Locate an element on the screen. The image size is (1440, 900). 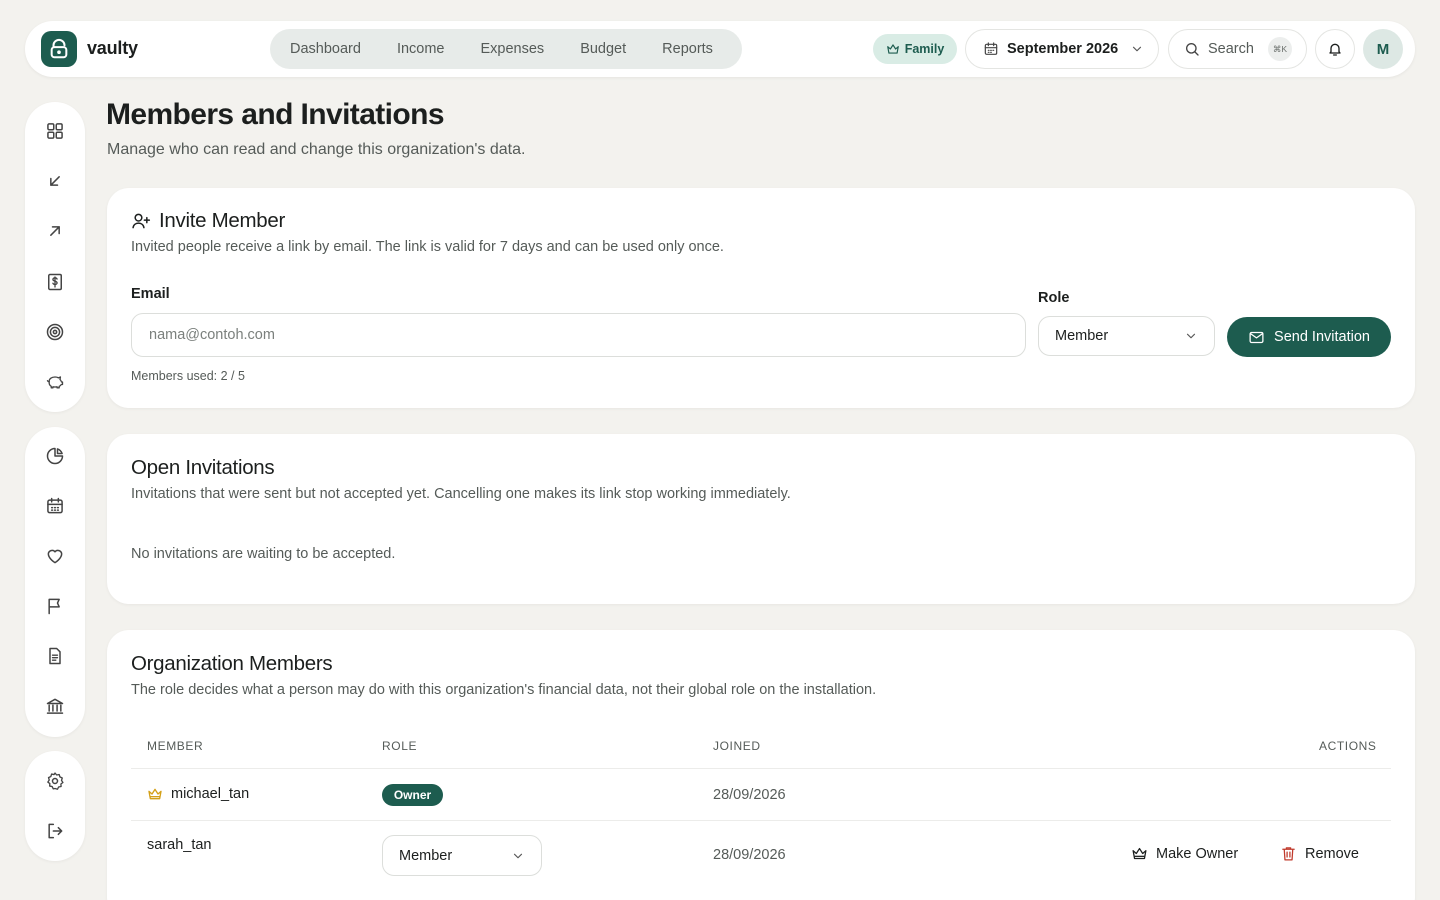
main-nav: Dashboard Income Expenses Budget Reports is located at coordinates (506, 49).